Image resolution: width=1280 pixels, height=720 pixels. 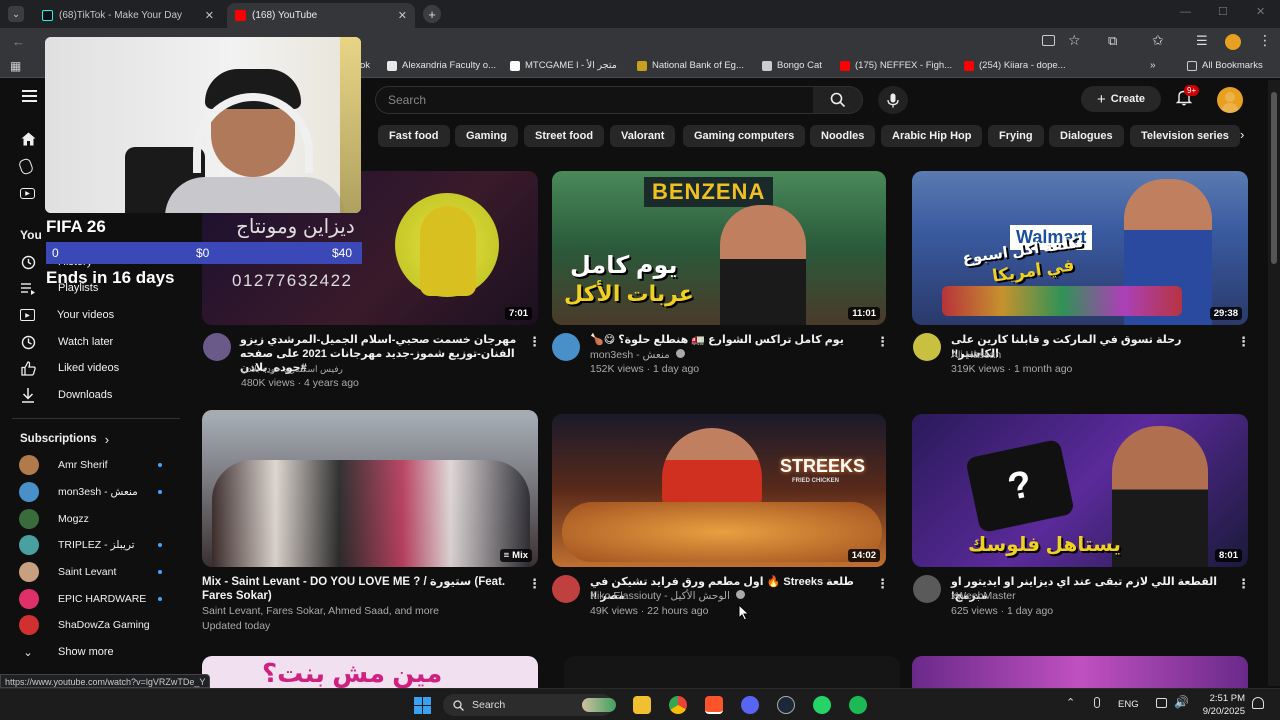 I want to click on discord-icon, so click(x=750, y=705).